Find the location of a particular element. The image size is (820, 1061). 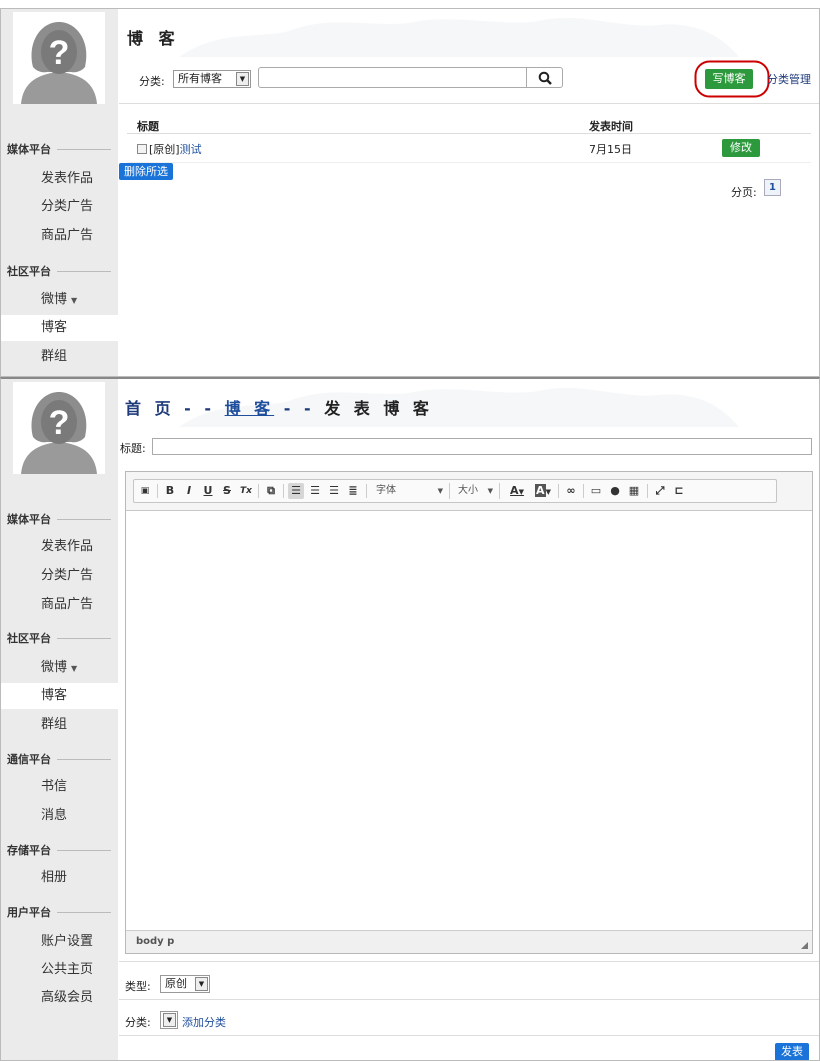

page-number-button: 1 is located at coordinates (772, 187).